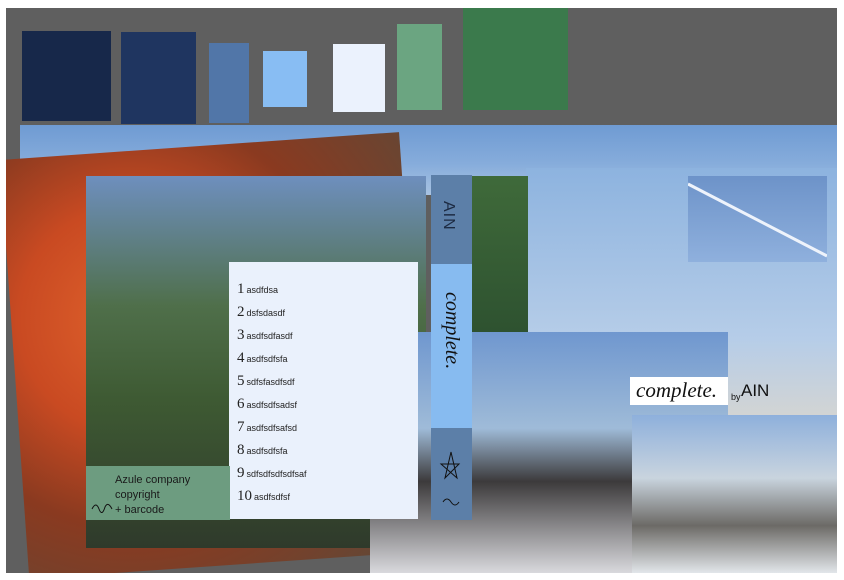 The image size is (844, 580). Describe the element at coordinates (262, 290) in the screenshot. I see `list-item-text: asdfdsa` at that location.